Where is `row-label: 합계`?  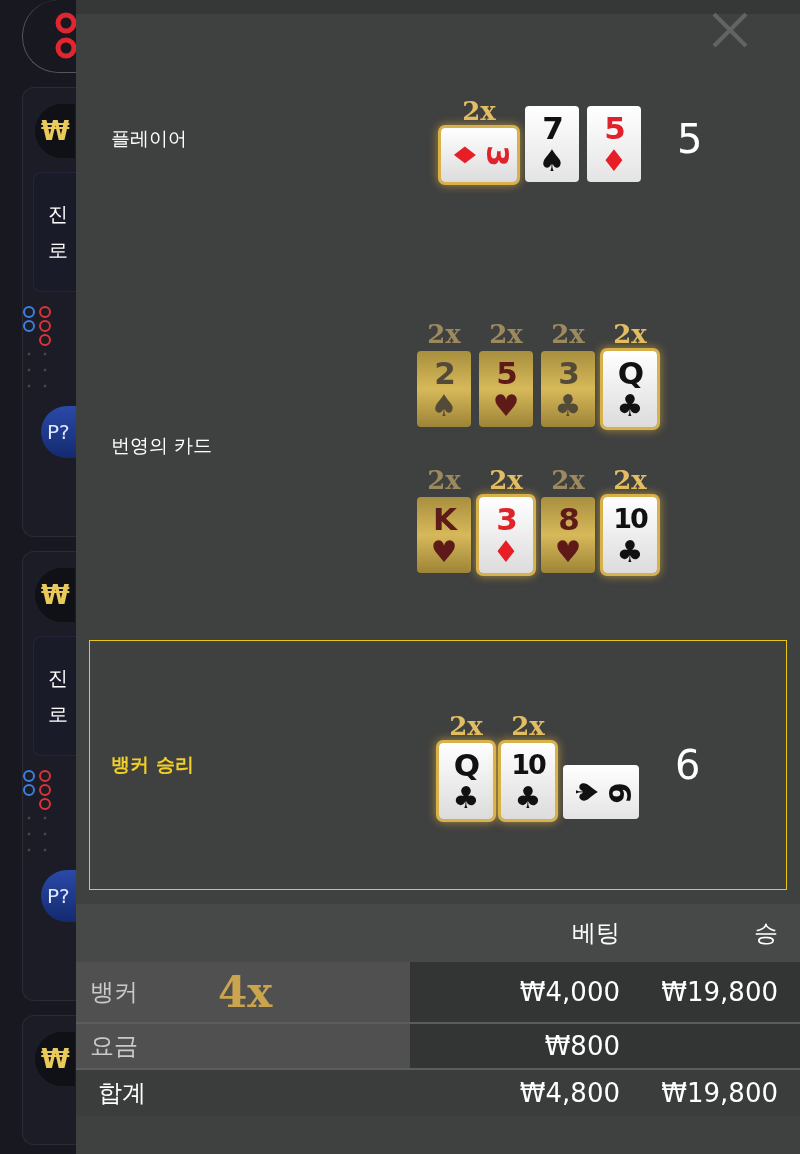
row-label: 합계 is located at coordinates (122, 1093).